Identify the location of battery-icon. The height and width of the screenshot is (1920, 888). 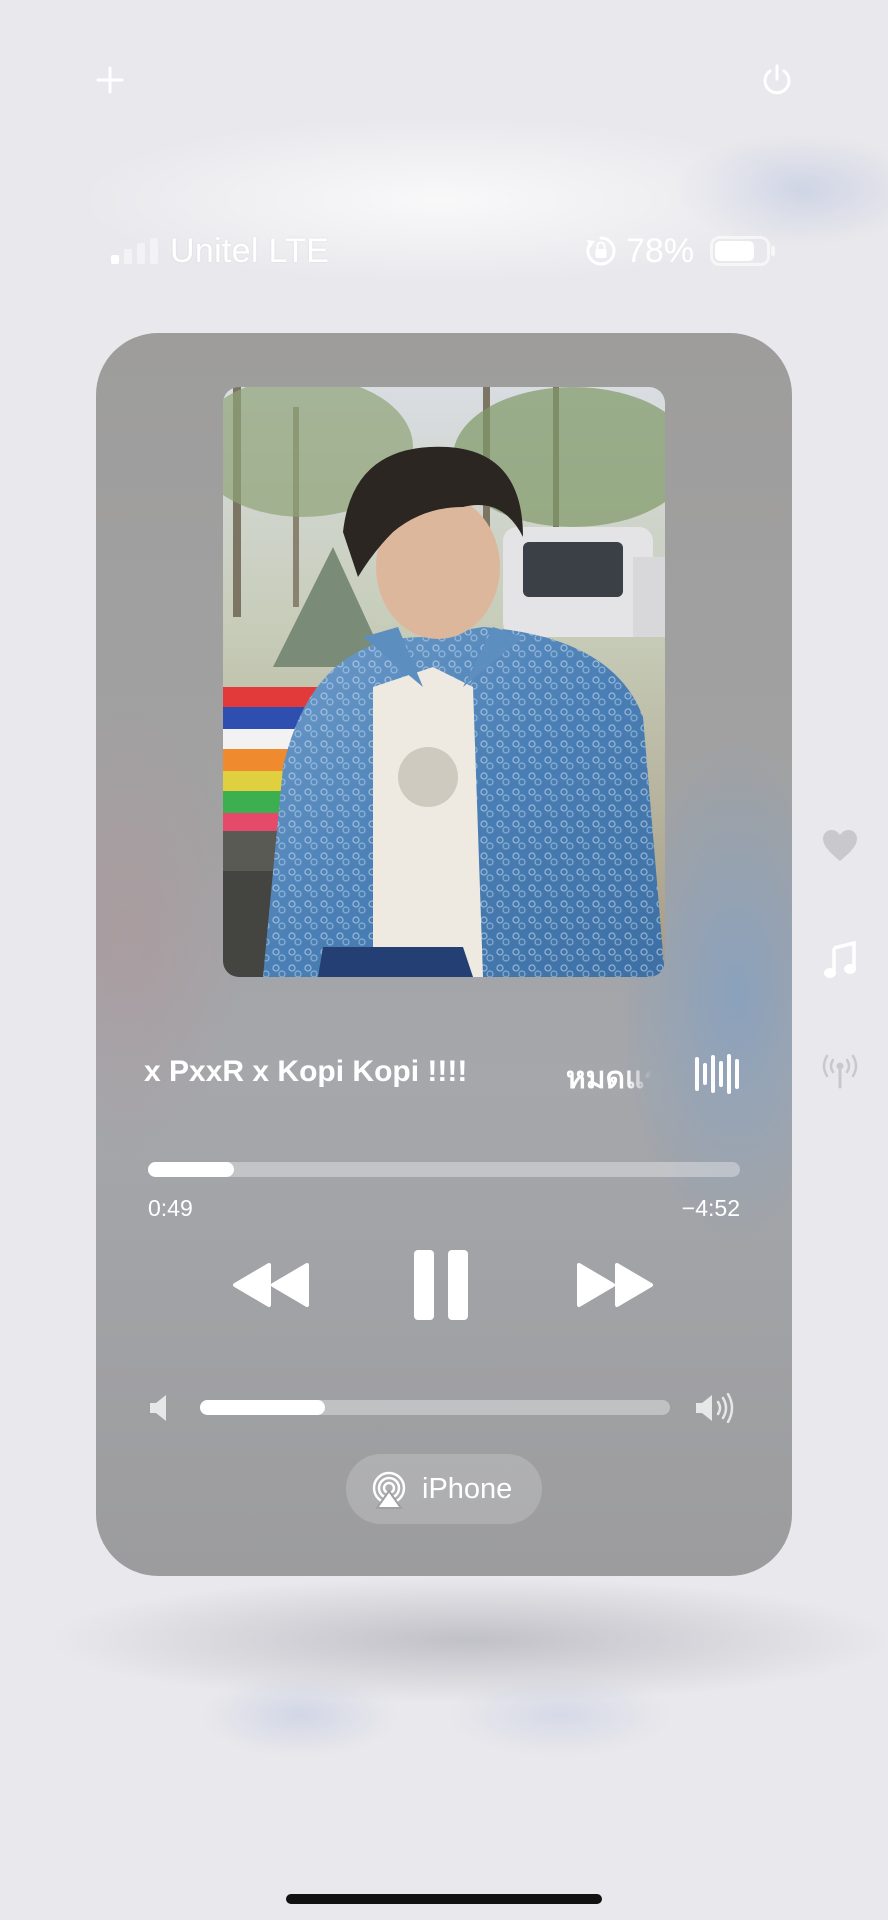
(742, 251).